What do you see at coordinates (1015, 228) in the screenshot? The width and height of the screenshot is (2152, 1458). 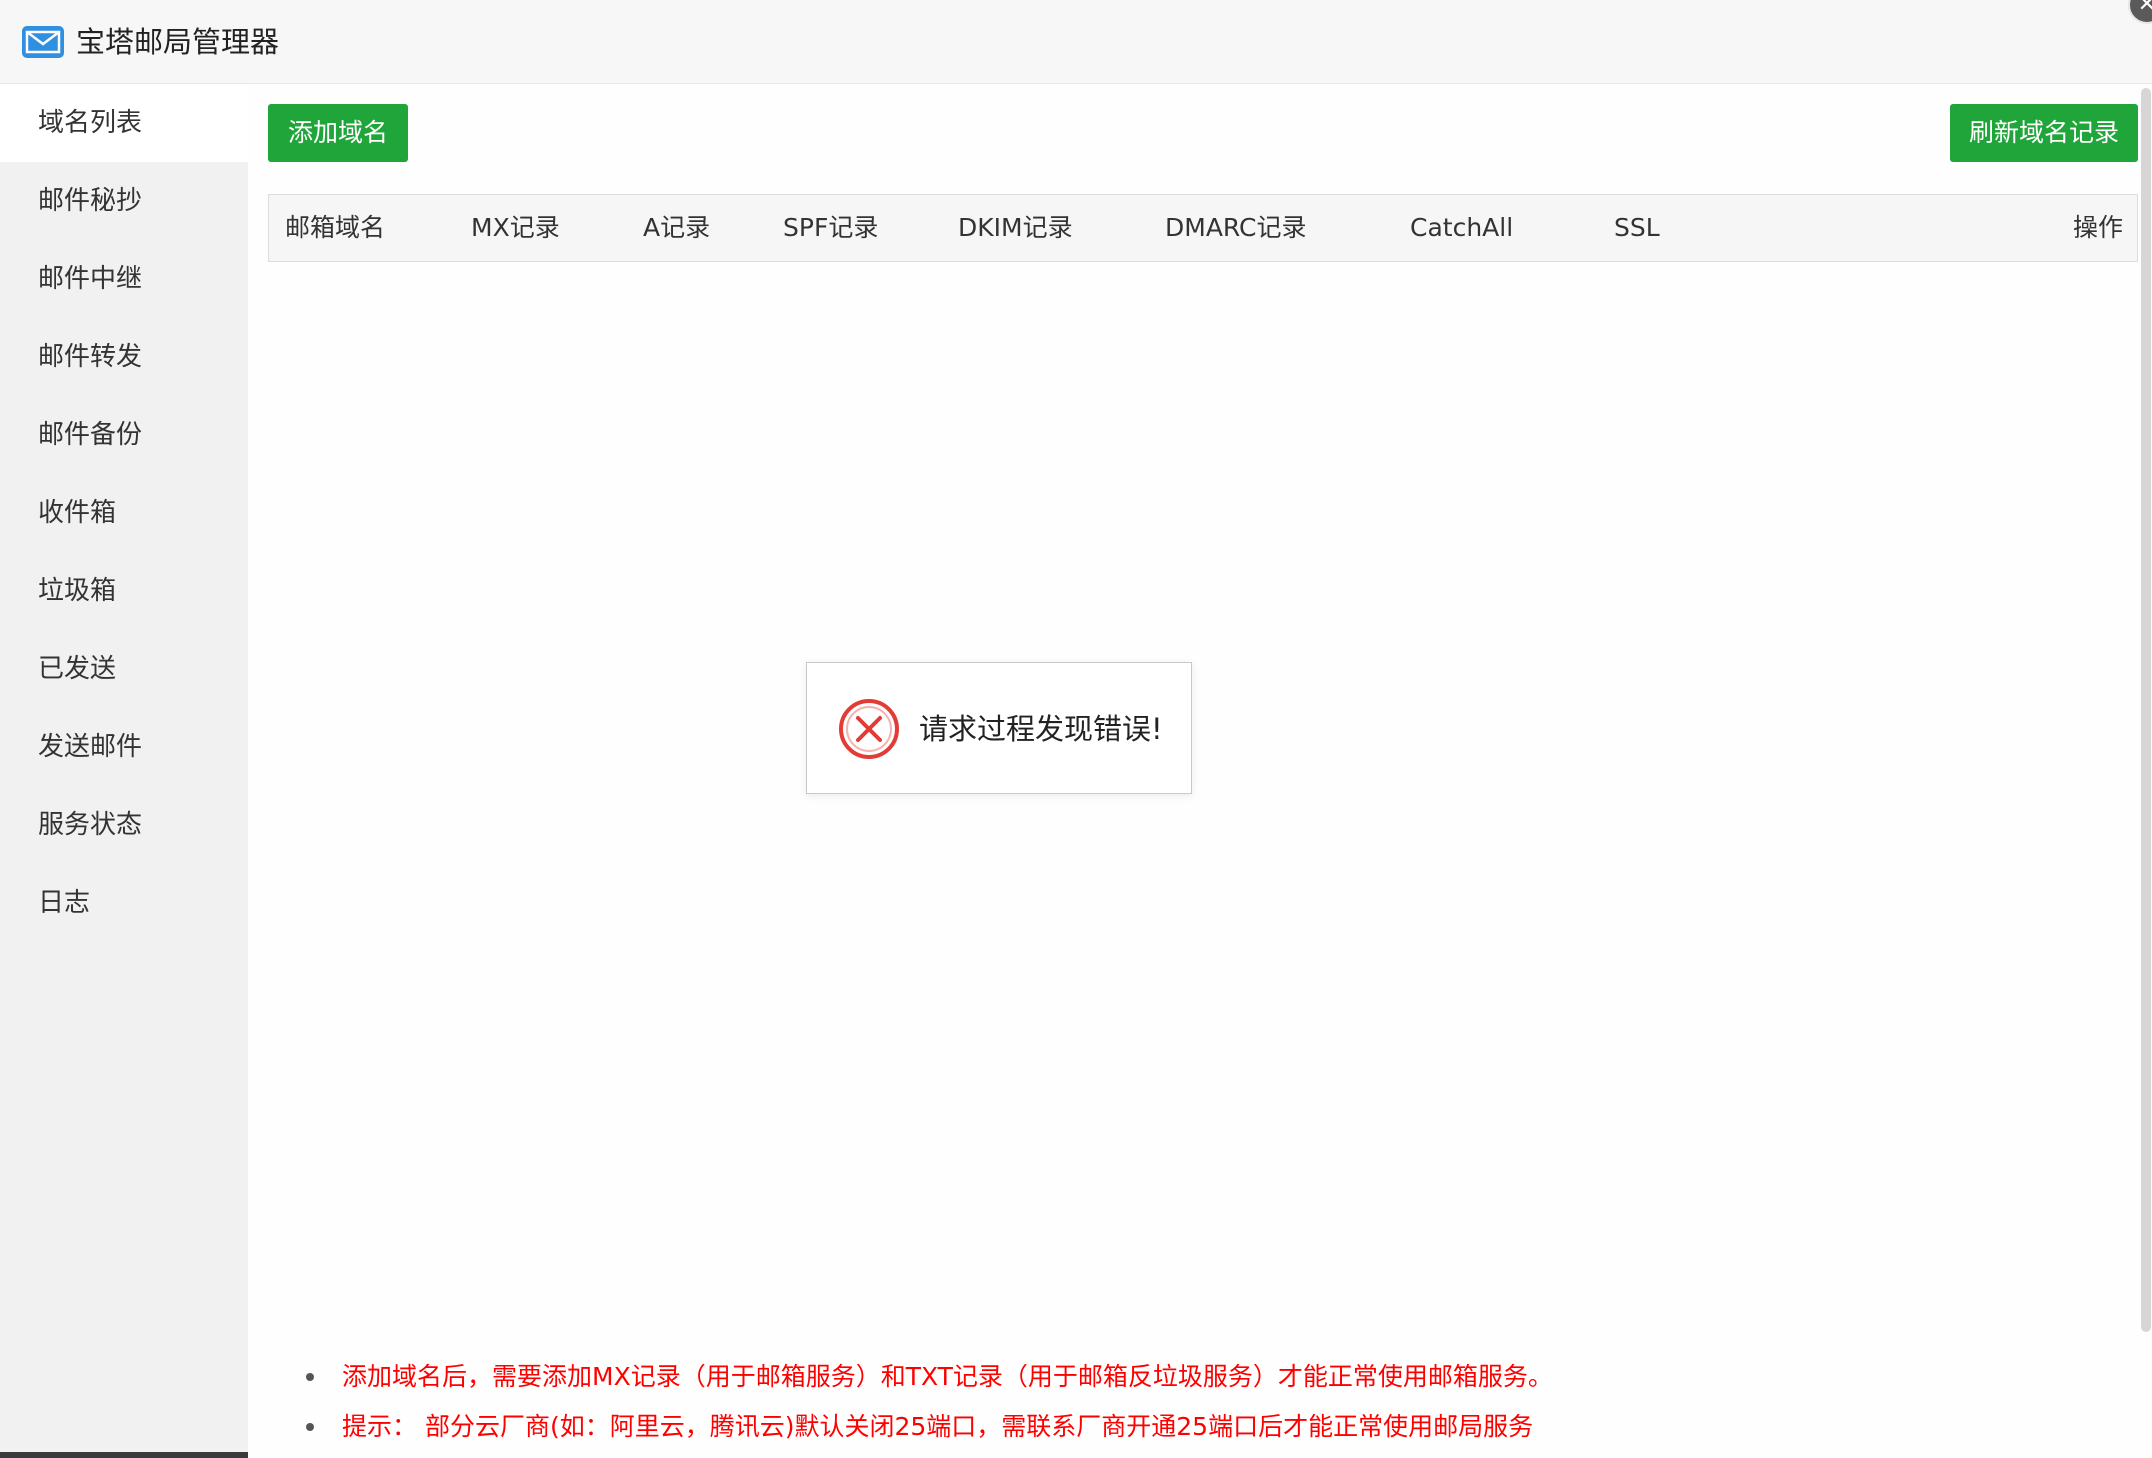 I see `column-header-dkim: DKIM记录` at bounding box center [1015, 228].